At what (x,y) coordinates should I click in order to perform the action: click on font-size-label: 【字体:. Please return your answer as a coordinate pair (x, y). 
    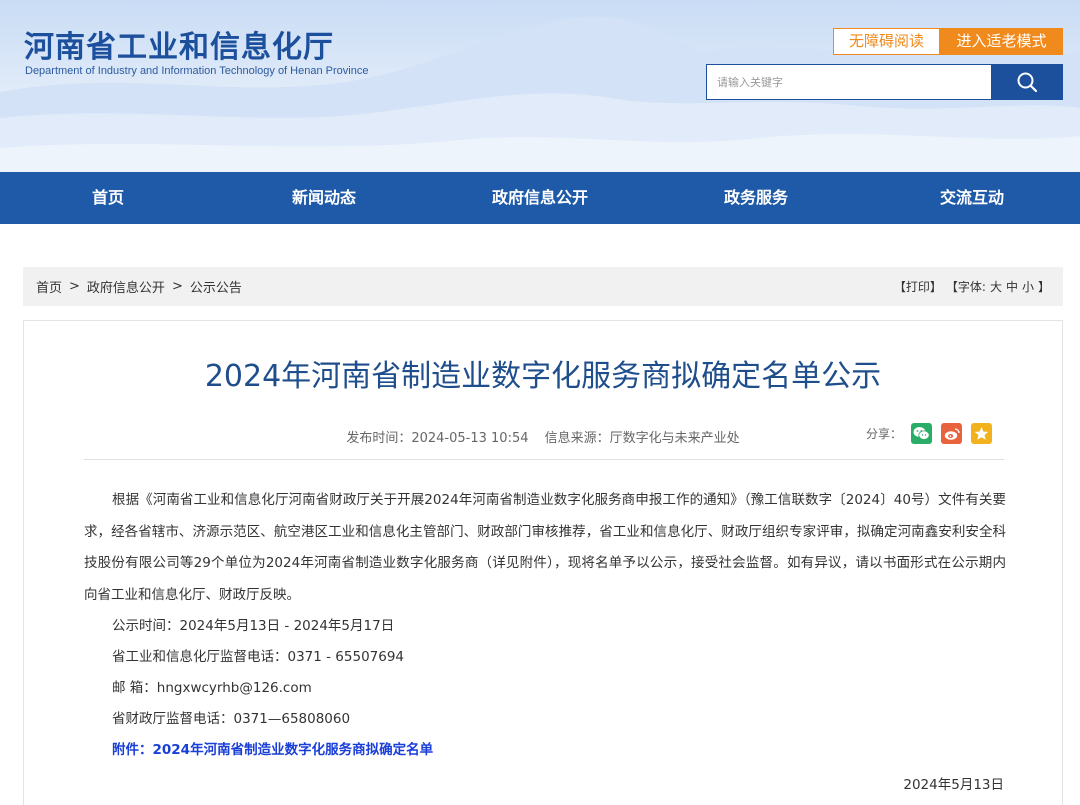
    Looking at the image, I should click on (965, 287).